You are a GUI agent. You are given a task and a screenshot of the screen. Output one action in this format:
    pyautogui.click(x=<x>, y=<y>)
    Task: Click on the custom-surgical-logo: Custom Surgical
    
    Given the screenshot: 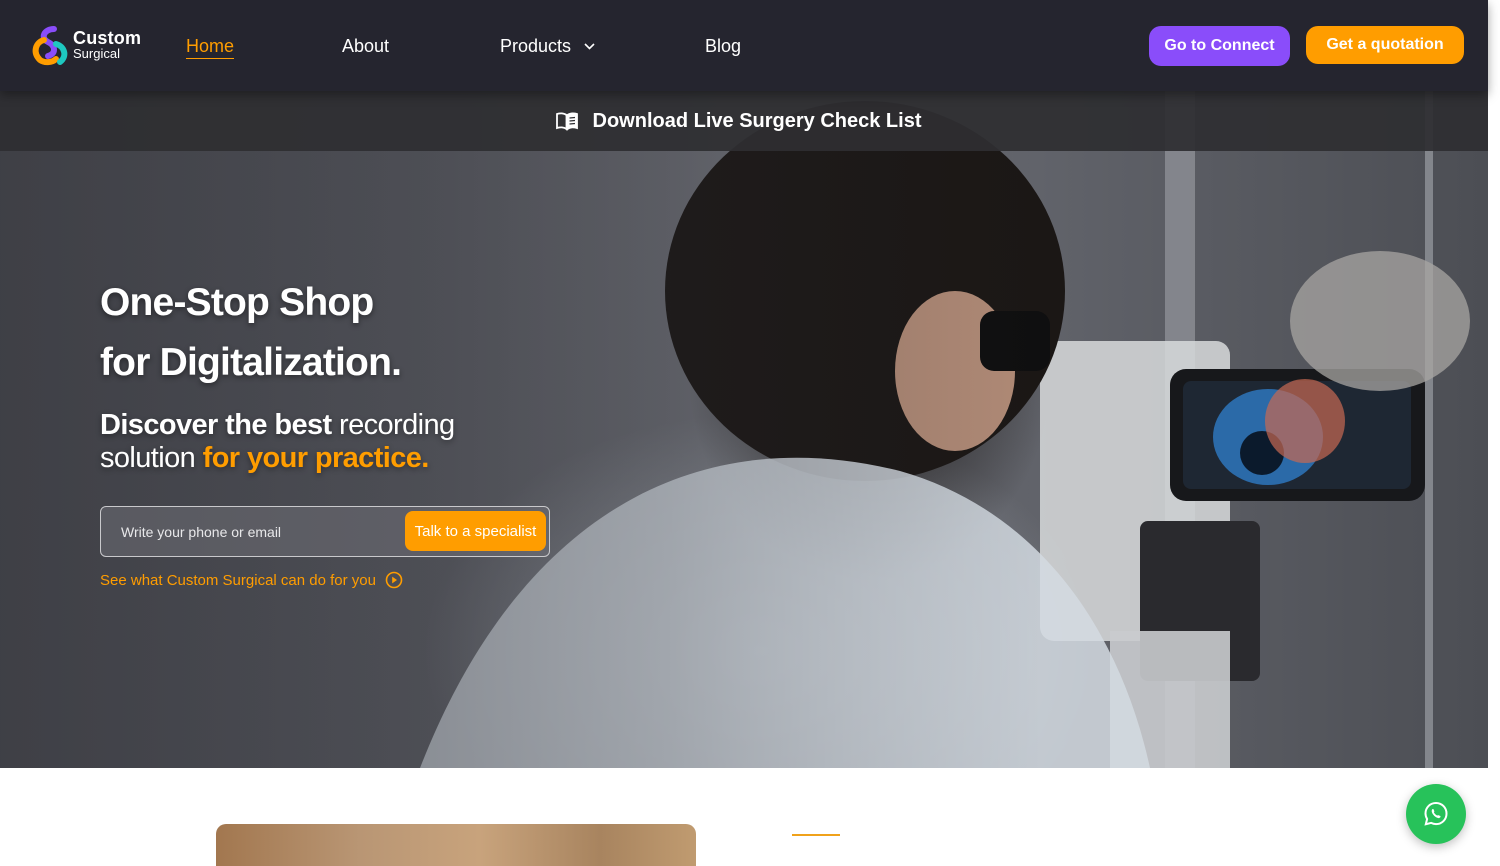 What is the action you would take?
    pyautogui.click(x=86, y=46)
    